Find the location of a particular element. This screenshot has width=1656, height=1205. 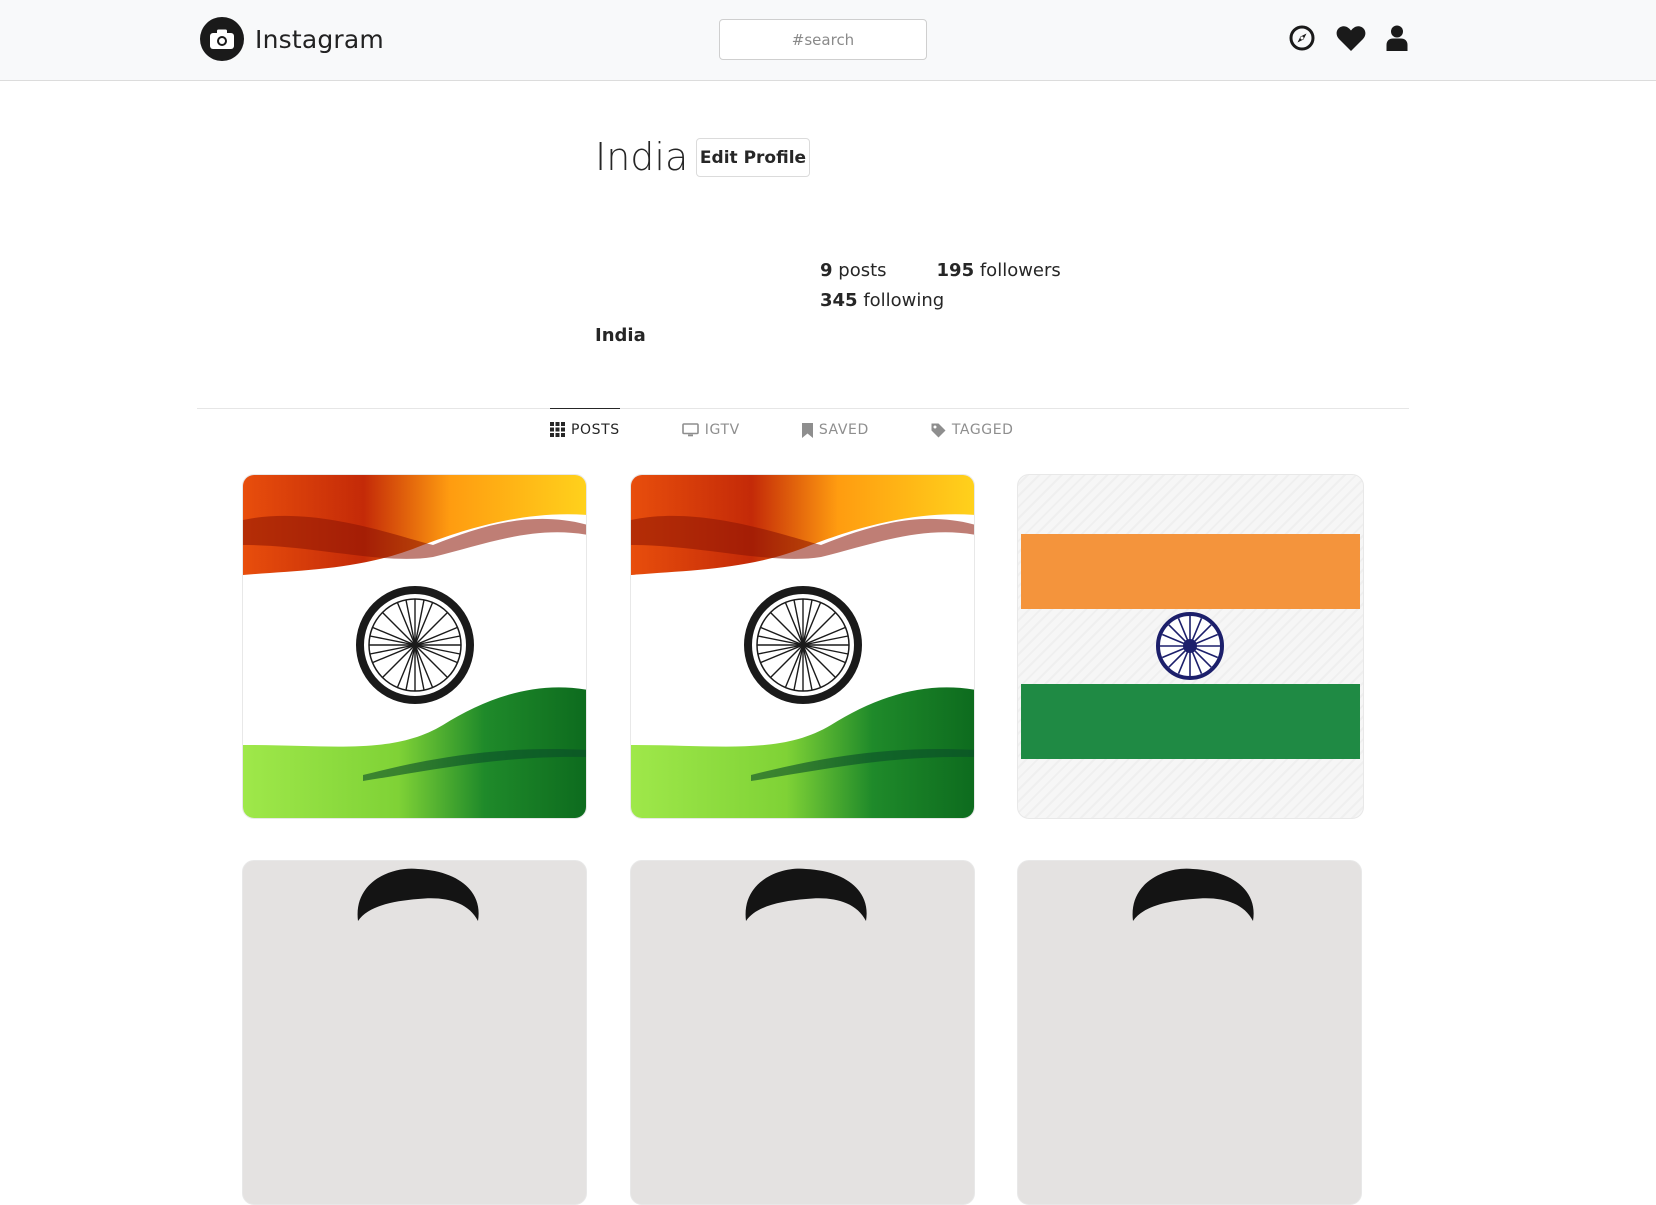

nav-icons is located at coordinates (1348, 38).